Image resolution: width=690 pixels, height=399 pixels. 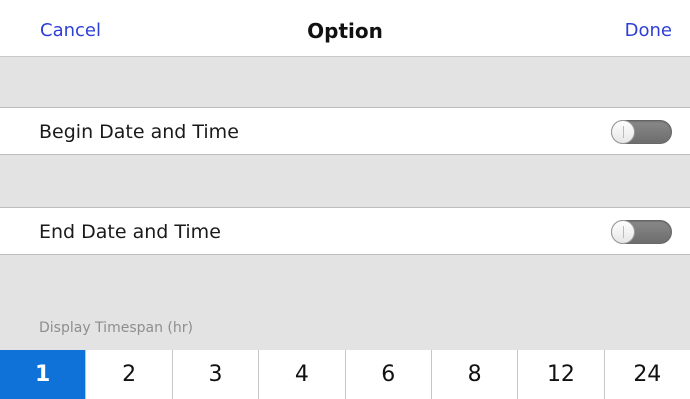 I want to click on timespan-option-1: 1, so click(x=43, y=374).